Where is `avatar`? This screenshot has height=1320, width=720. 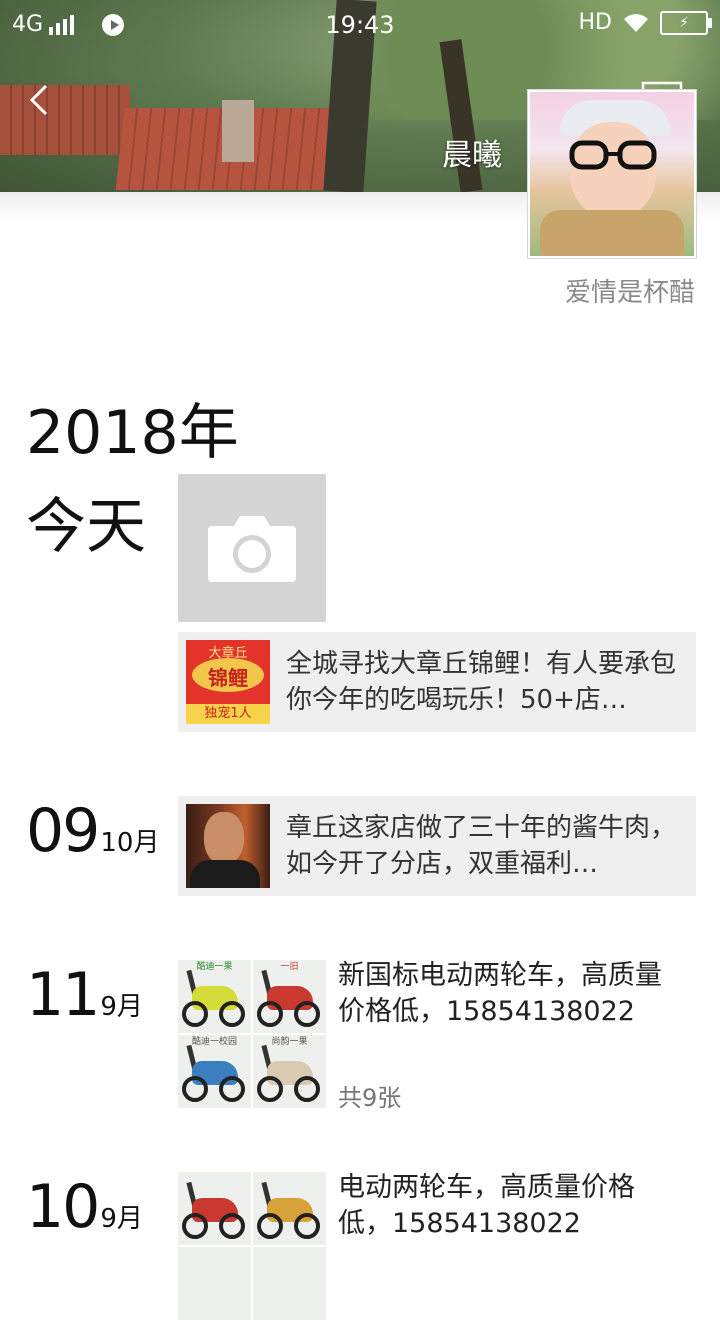 avatar is located at coordinates (612, 174).